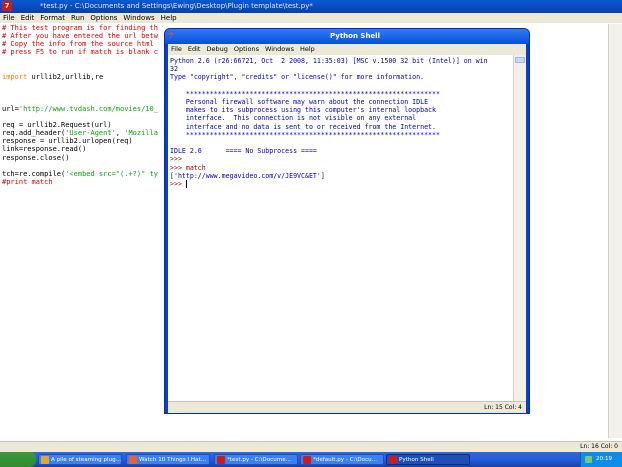  What do you see at coordinates (169, 18) in the screenshot?
I see `editor-menu-help: Help` at bounding box center [169, 18].